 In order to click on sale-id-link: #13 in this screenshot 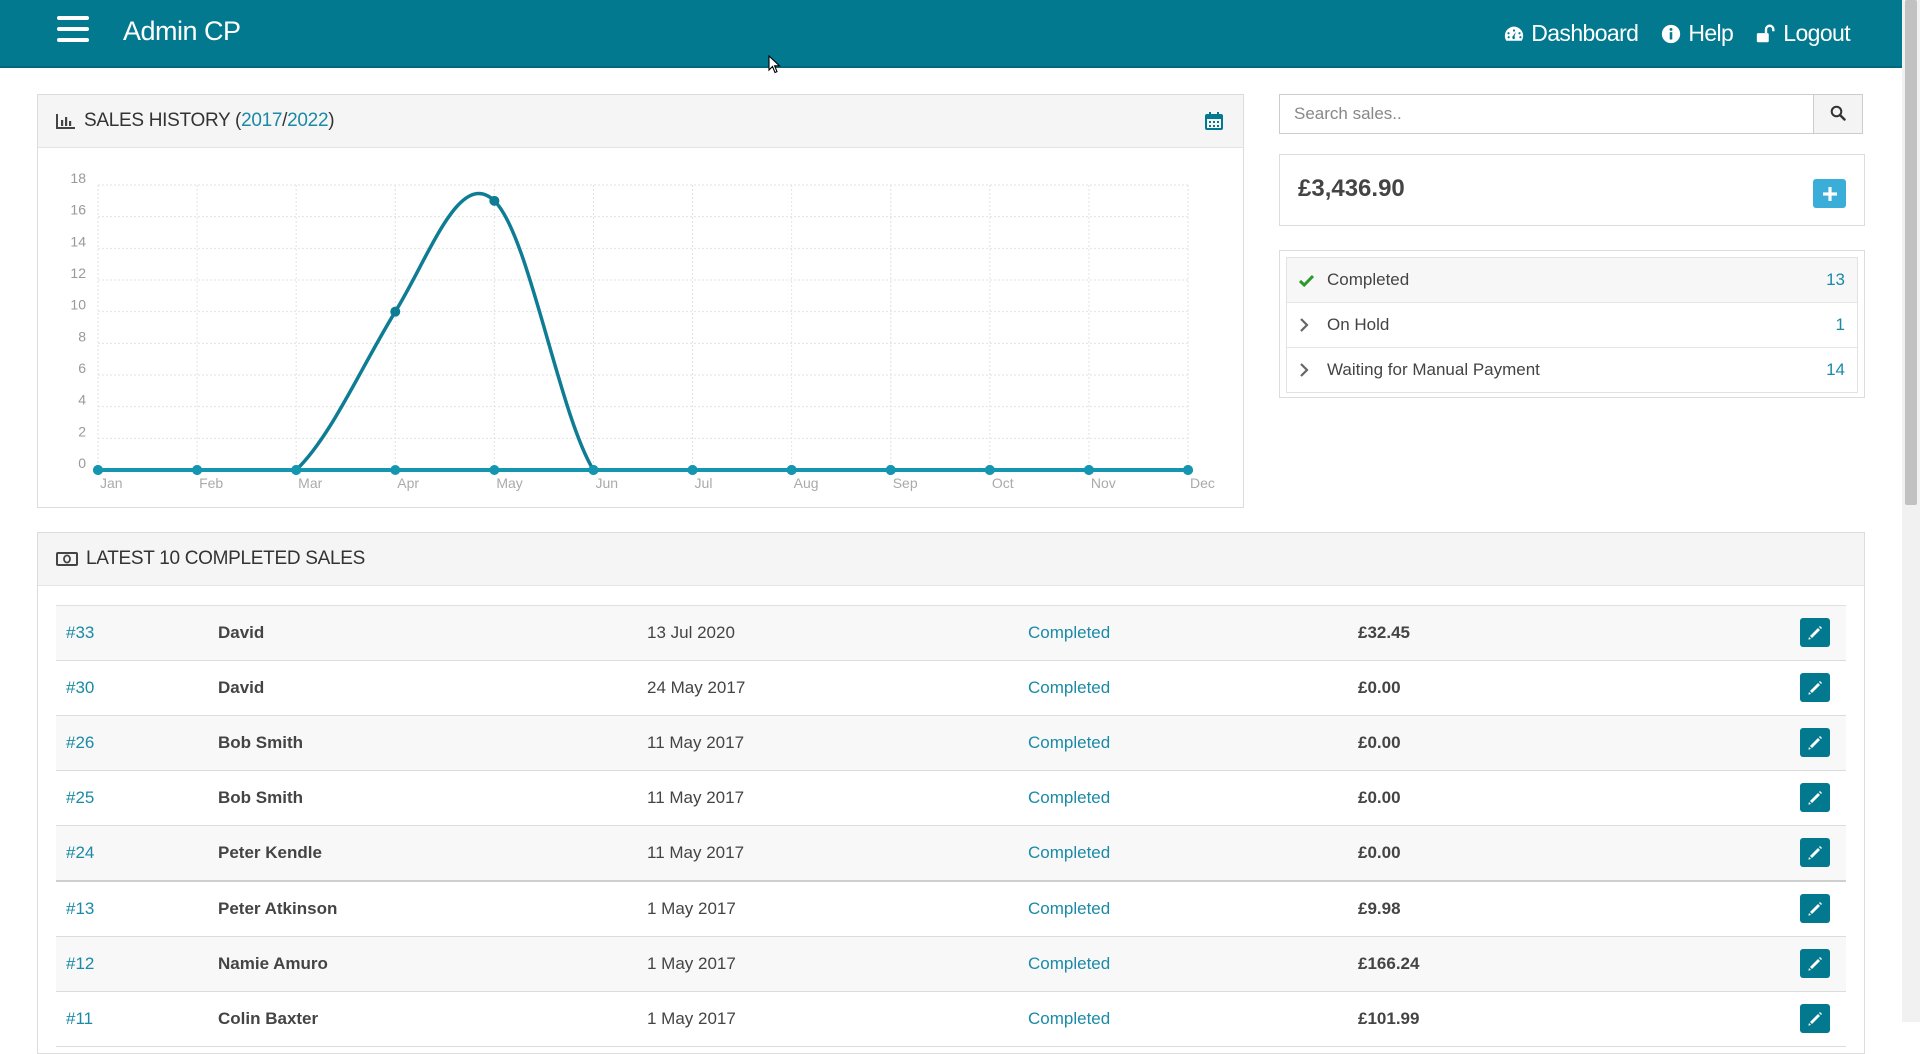, I will do `click(80, 909)`.